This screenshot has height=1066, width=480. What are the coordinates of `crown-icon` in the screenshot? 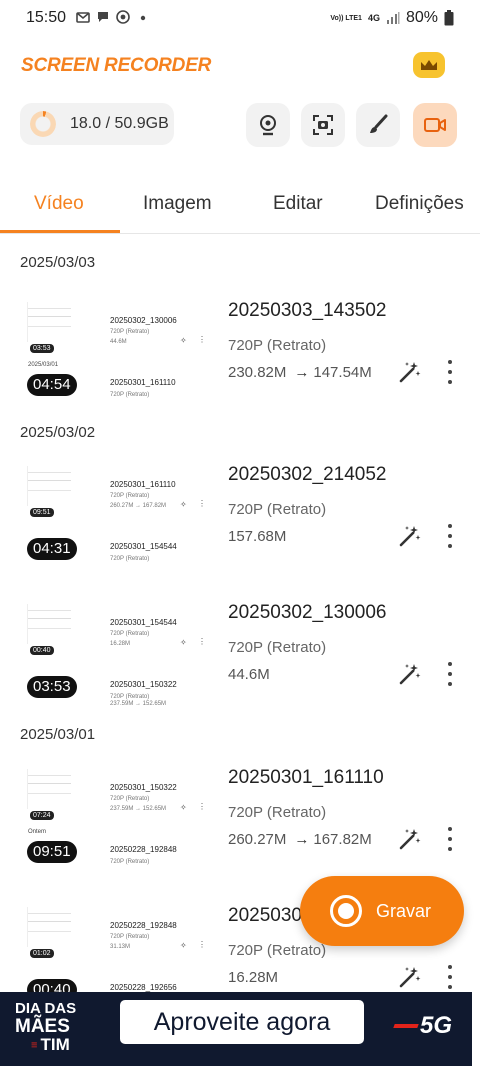 It's located at (429, 65).